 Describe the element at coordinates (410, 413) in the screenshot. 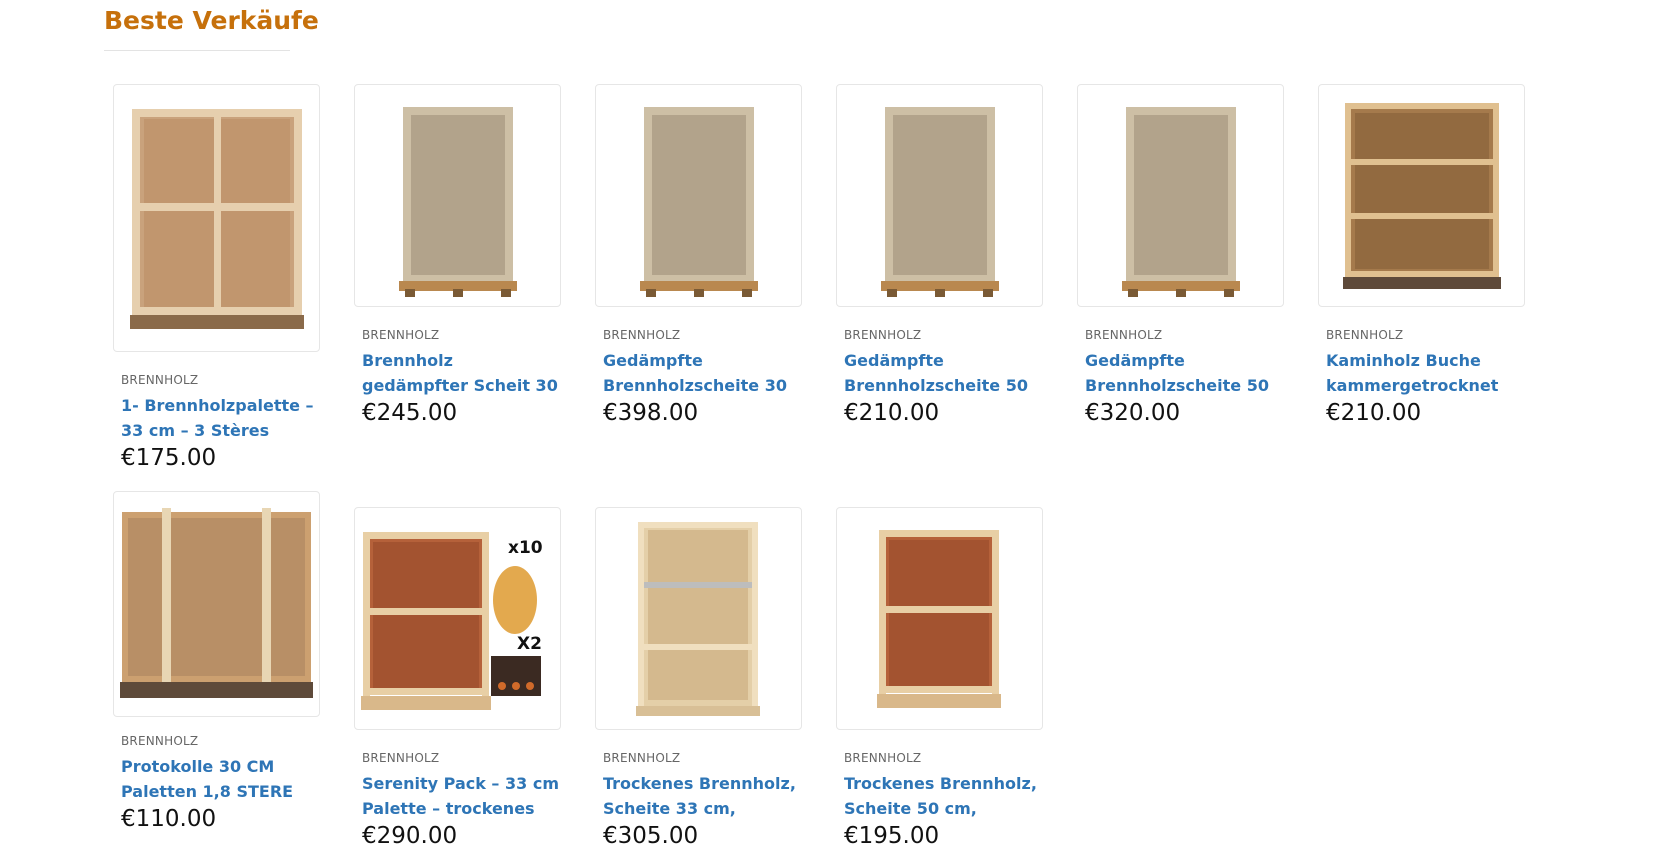

I see `product-price: €245.00` at that location.